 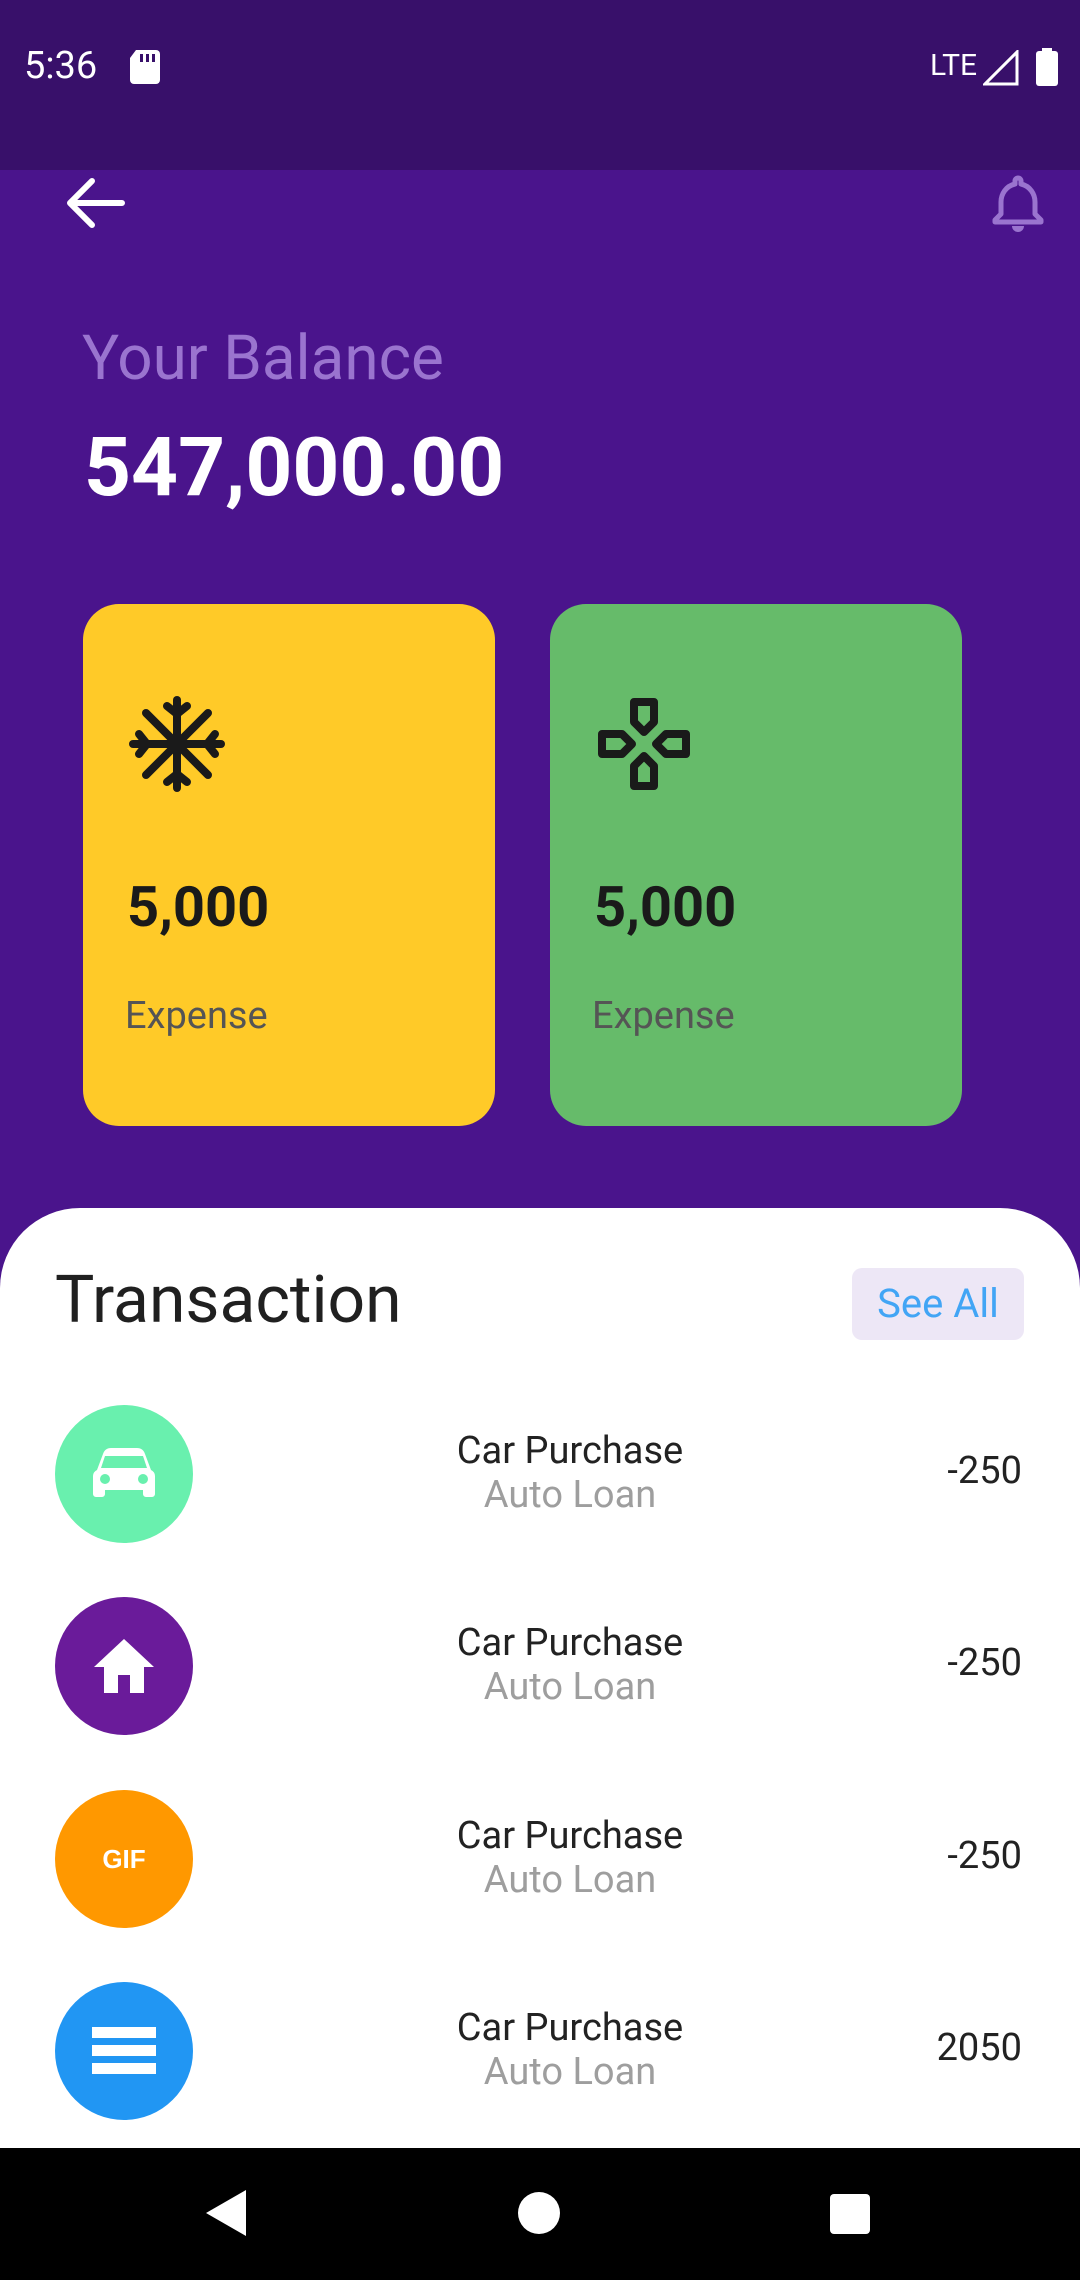 I want to click on svg-text: GIF, so click(x=123, y=1859).